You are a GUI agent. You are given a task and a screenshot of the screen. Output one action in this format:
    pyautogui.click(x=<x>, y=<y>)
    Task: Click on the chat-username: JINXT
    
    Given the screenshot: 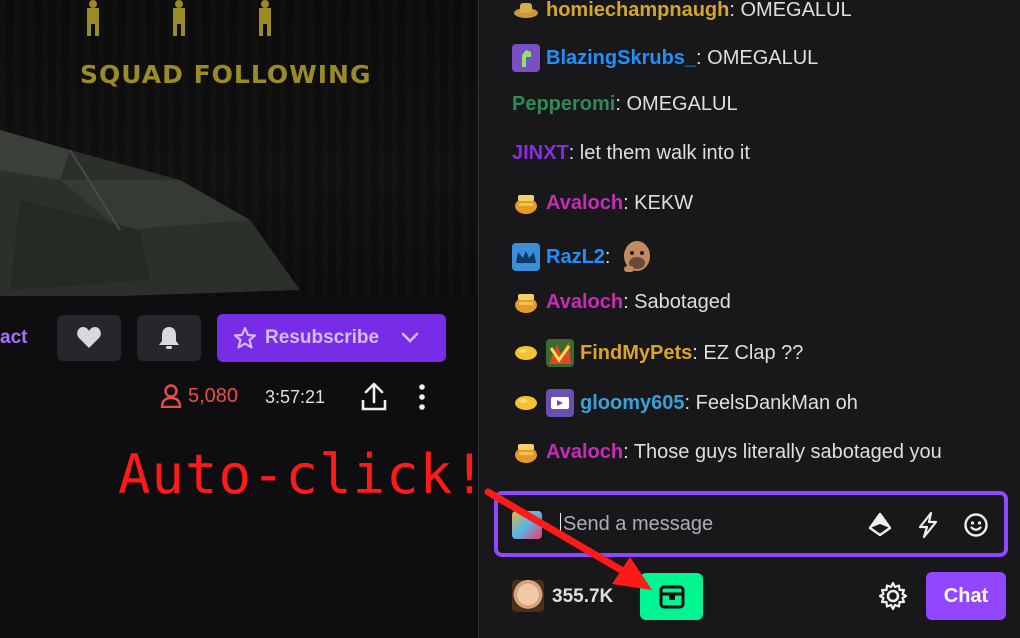 What is the action you would take?
    pyautogui.click(x=540, y=153)
    